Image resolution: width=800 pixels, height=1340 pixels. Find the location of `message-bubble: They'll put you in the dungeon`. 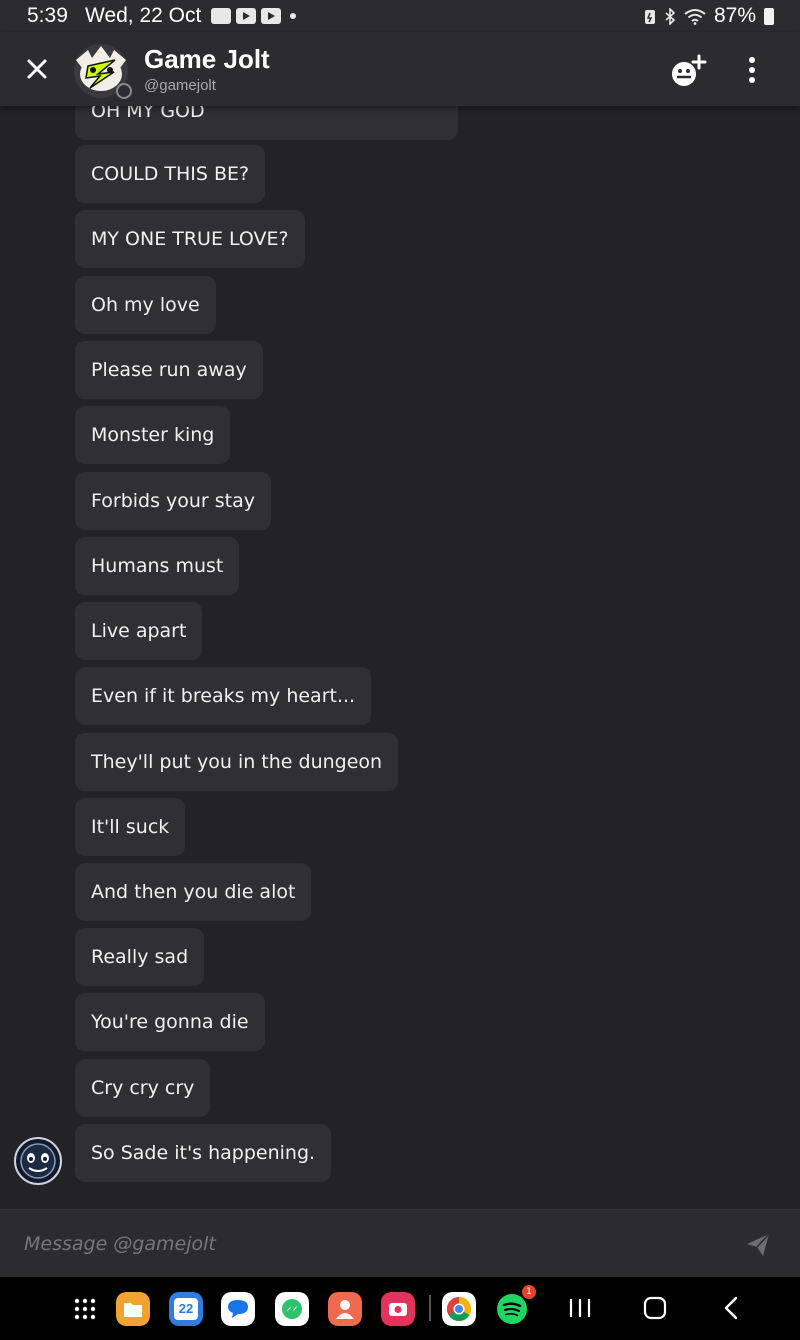

message-bubble: They'll put you in the dungeon is located at coordinates (237, 762).